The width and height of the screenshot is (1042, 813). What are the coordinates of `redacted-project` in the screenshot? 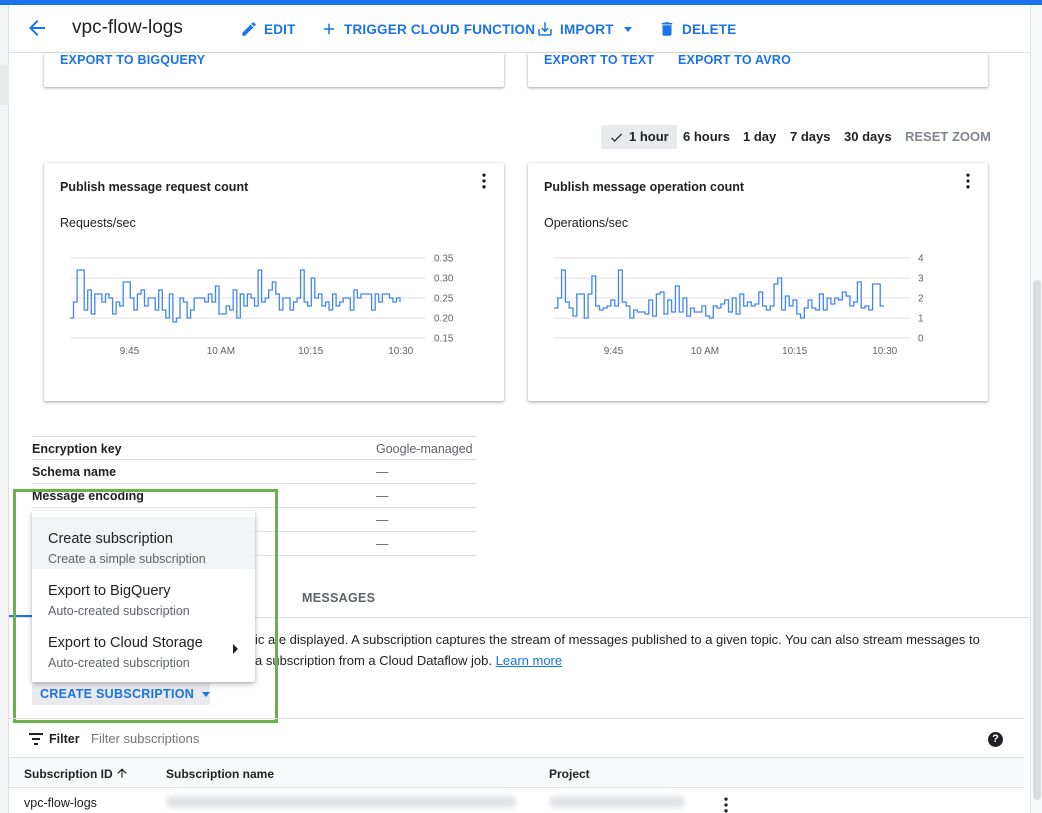 It's located at (617, 802).